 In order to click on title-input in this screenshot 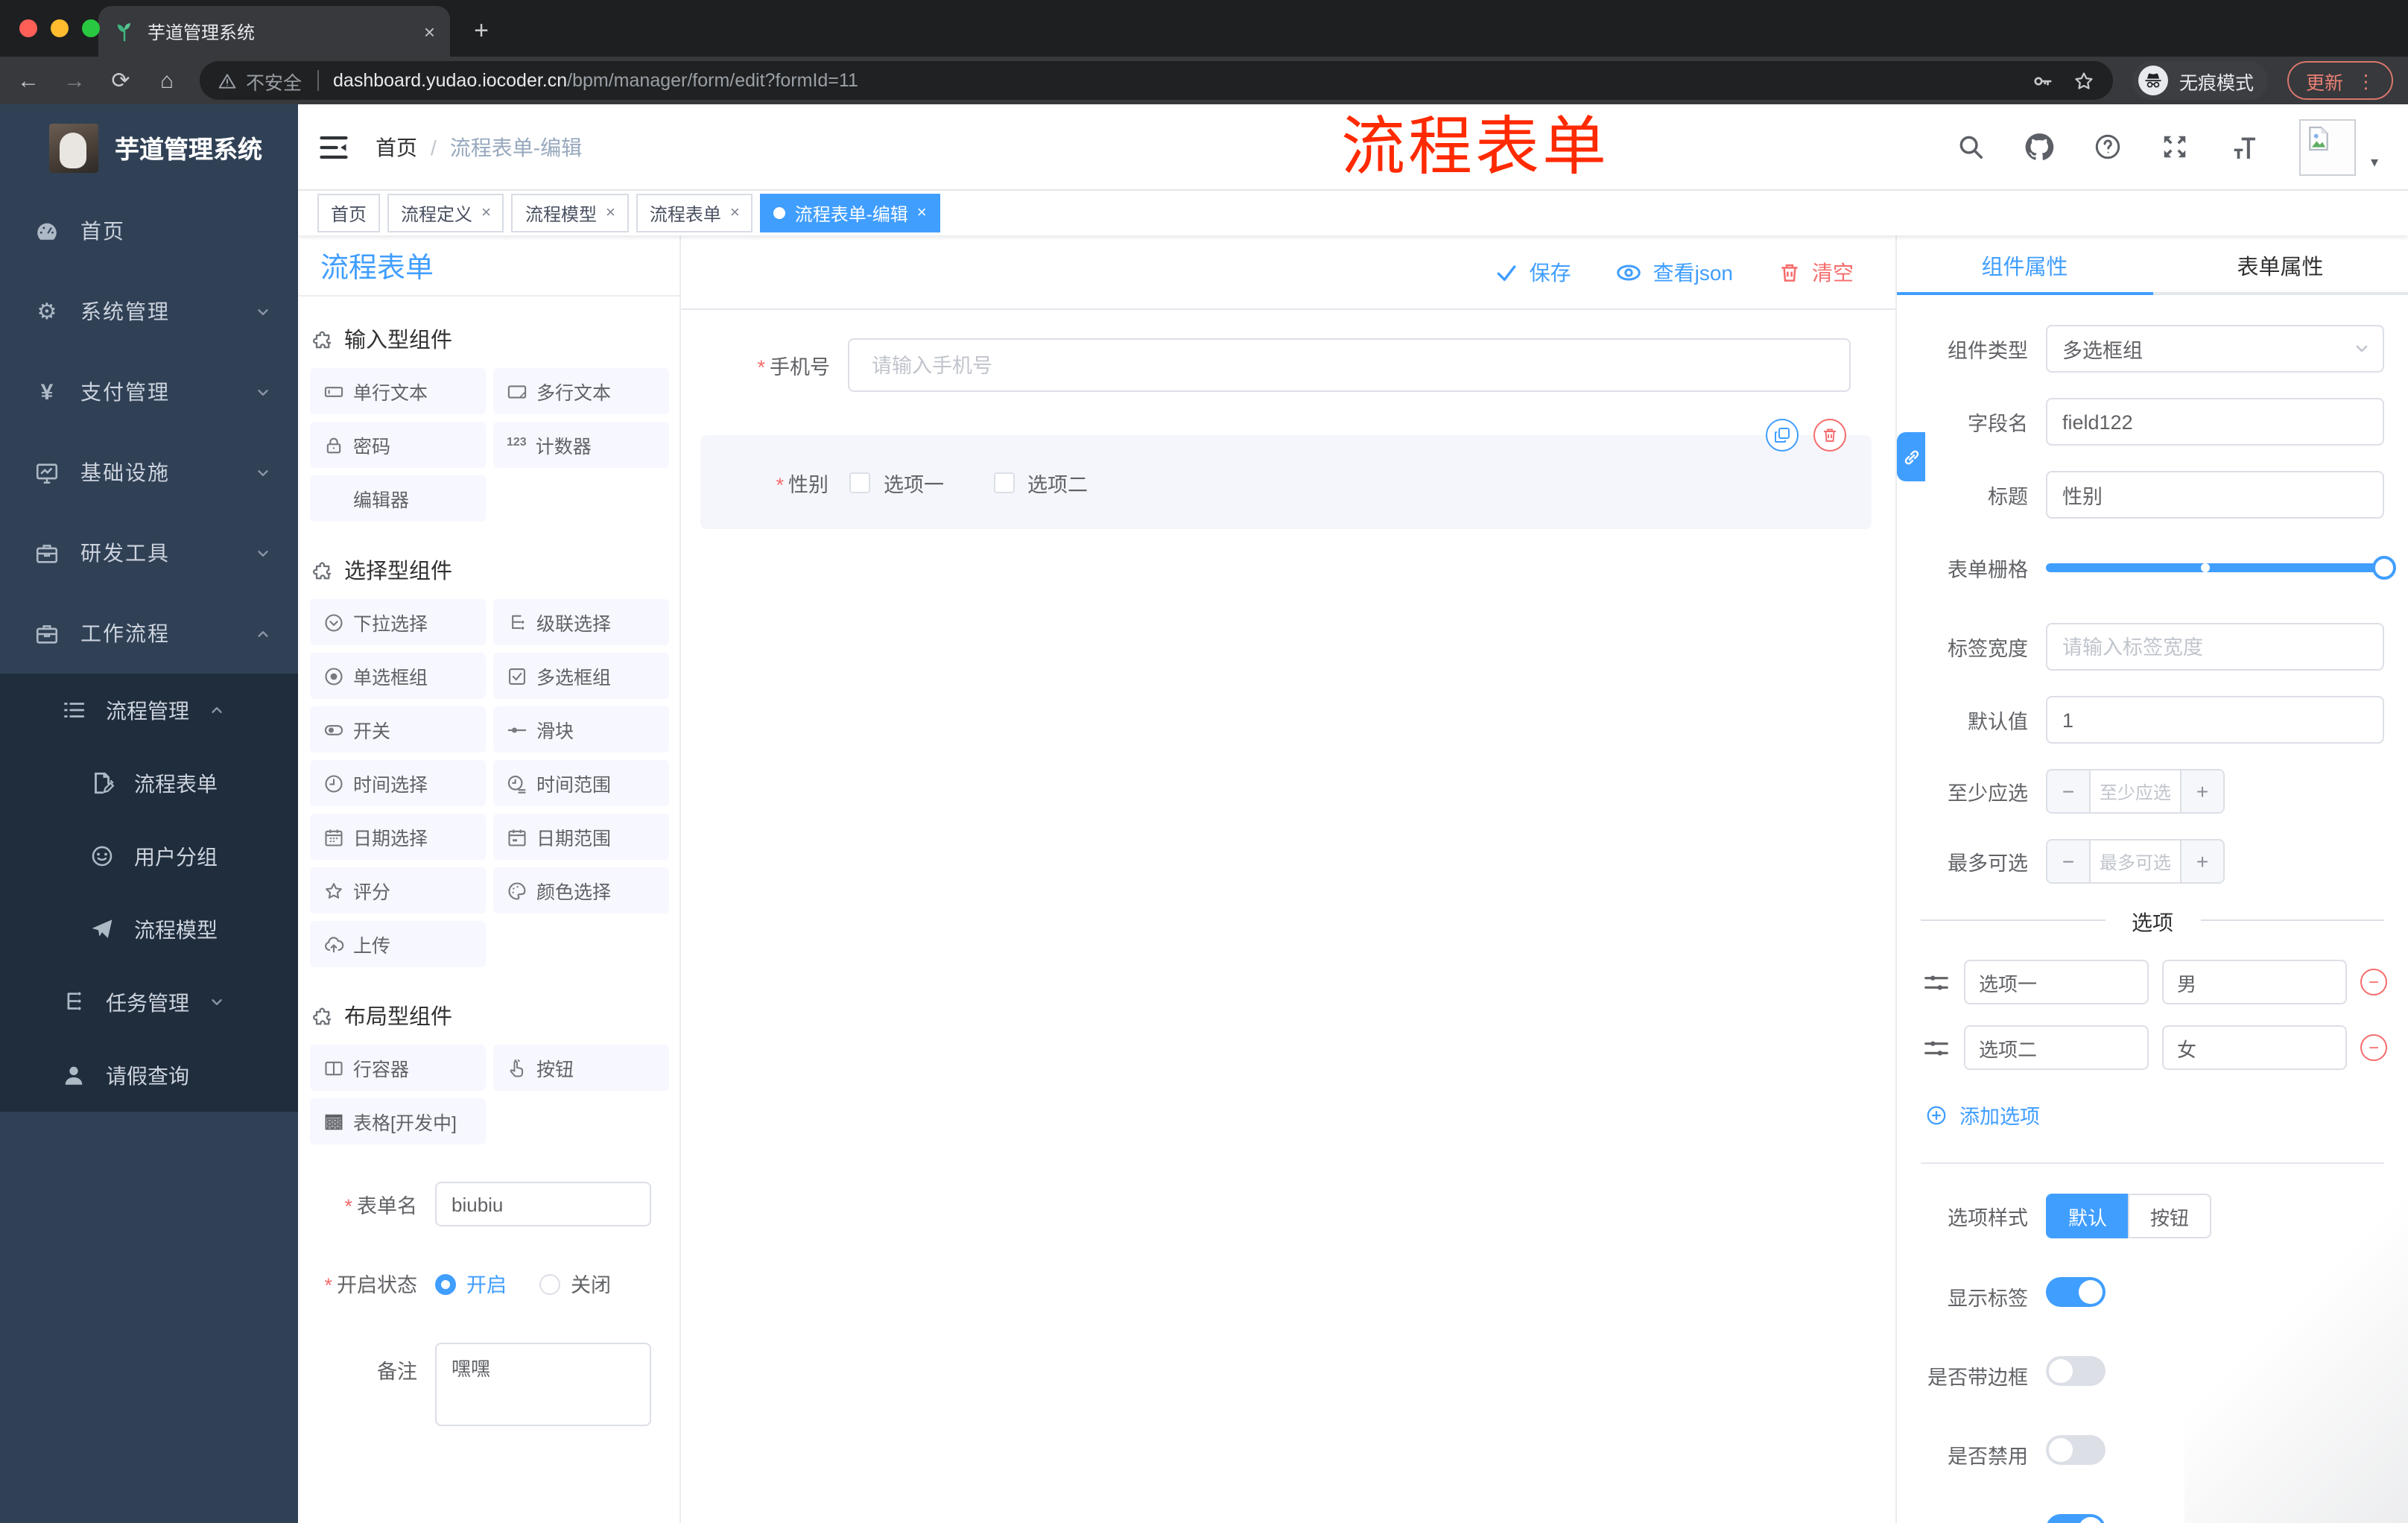, I will do `click(2215, 495)`.